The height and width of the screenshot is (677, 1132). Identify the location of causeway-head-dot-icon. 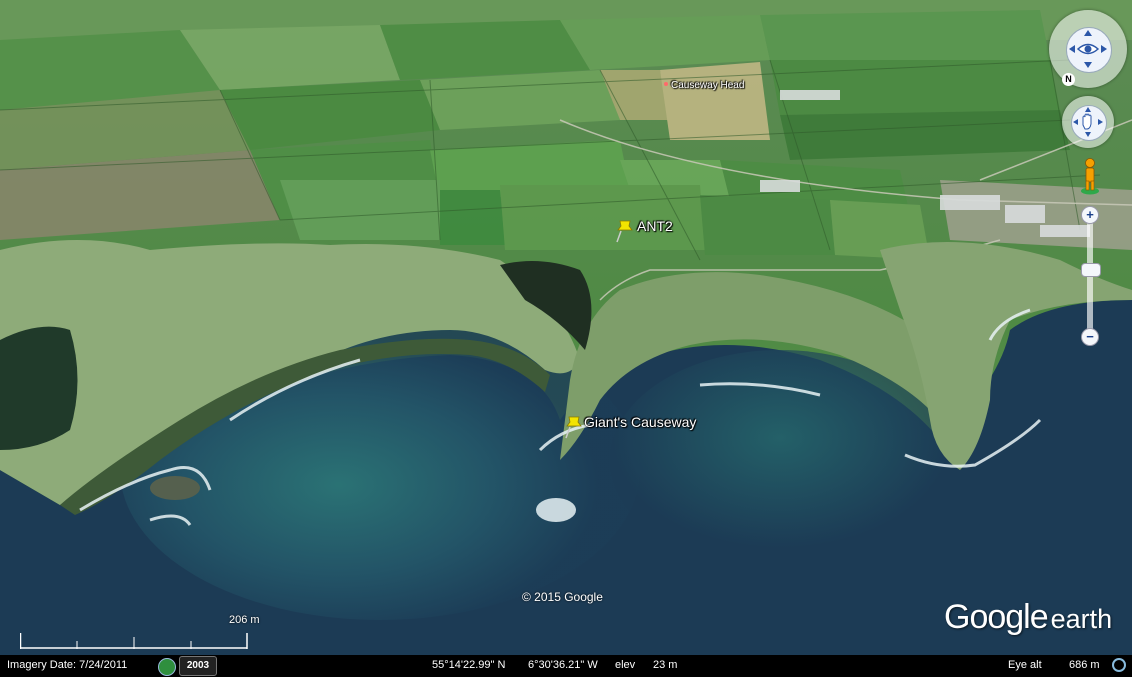
(666, 84).